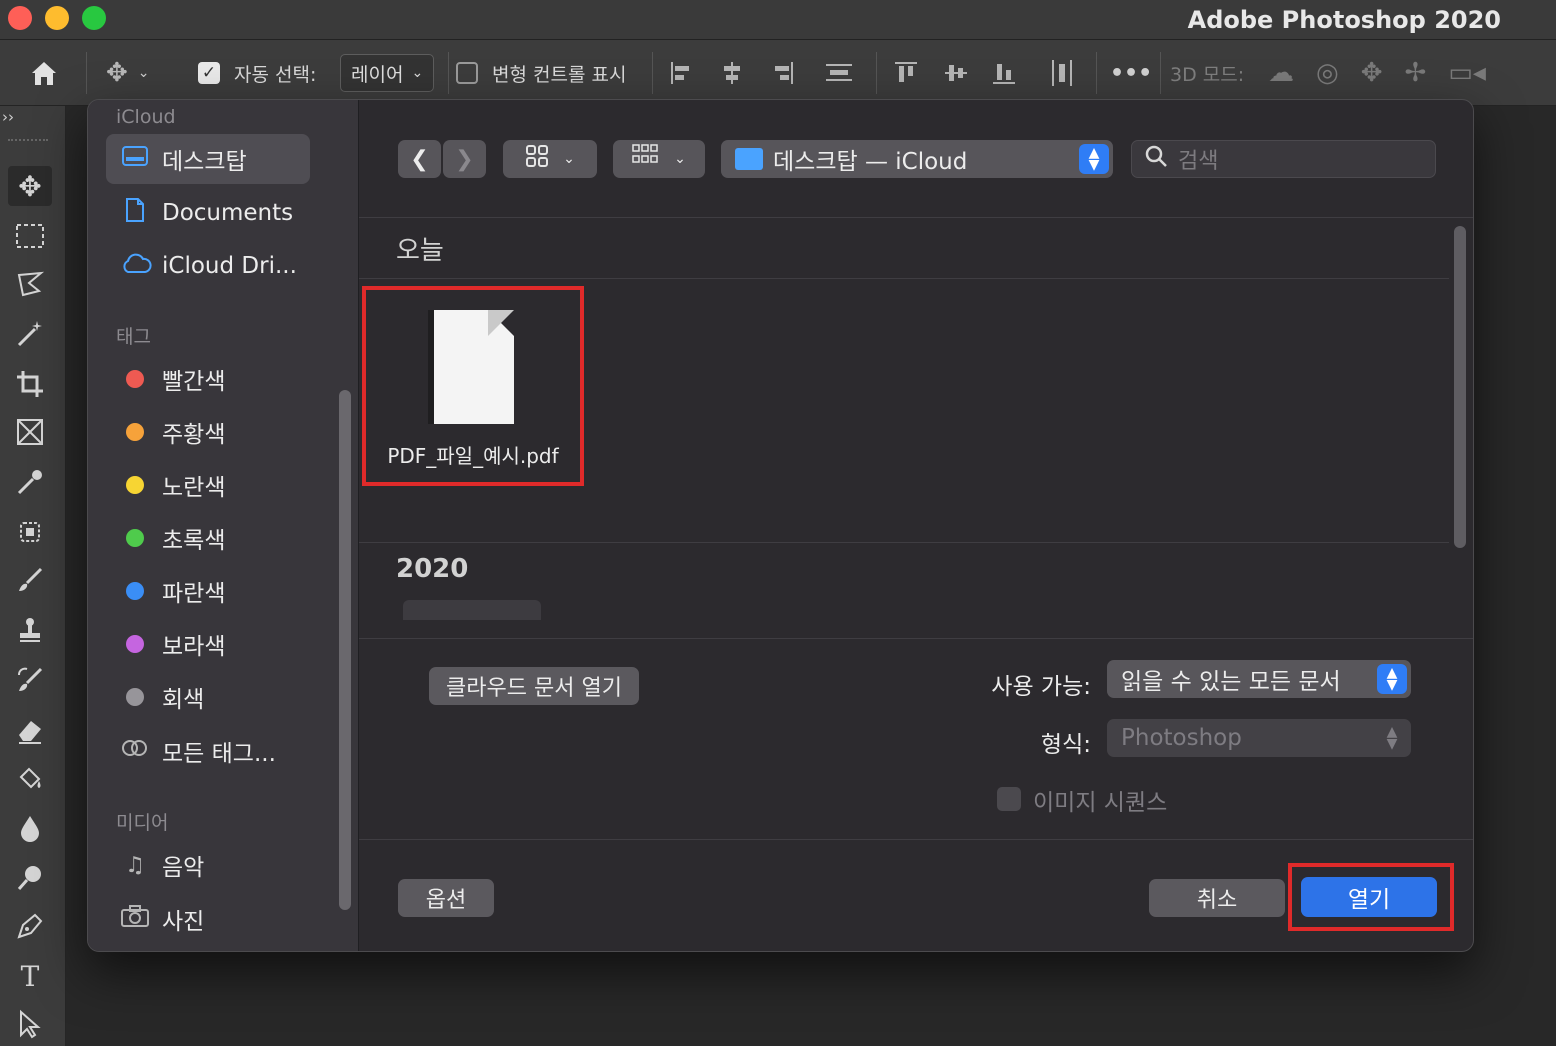 The width and height of the screenshot is (1556, 1046). I want to click on auto-select-checkbox: ✓, so click(209, 73).